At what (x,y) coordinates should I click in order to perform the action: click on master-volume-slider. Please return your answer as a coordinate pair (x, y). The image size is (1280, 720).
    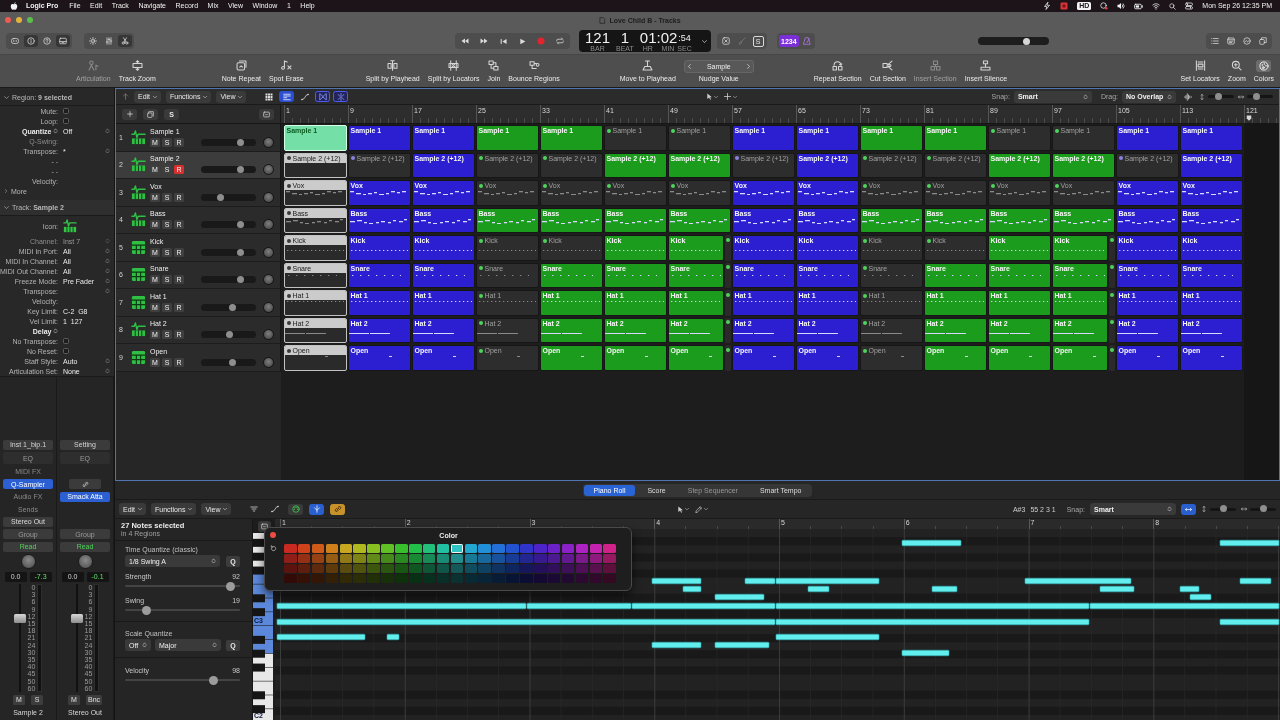
    Looking at the image, I should click on (1013, 41).